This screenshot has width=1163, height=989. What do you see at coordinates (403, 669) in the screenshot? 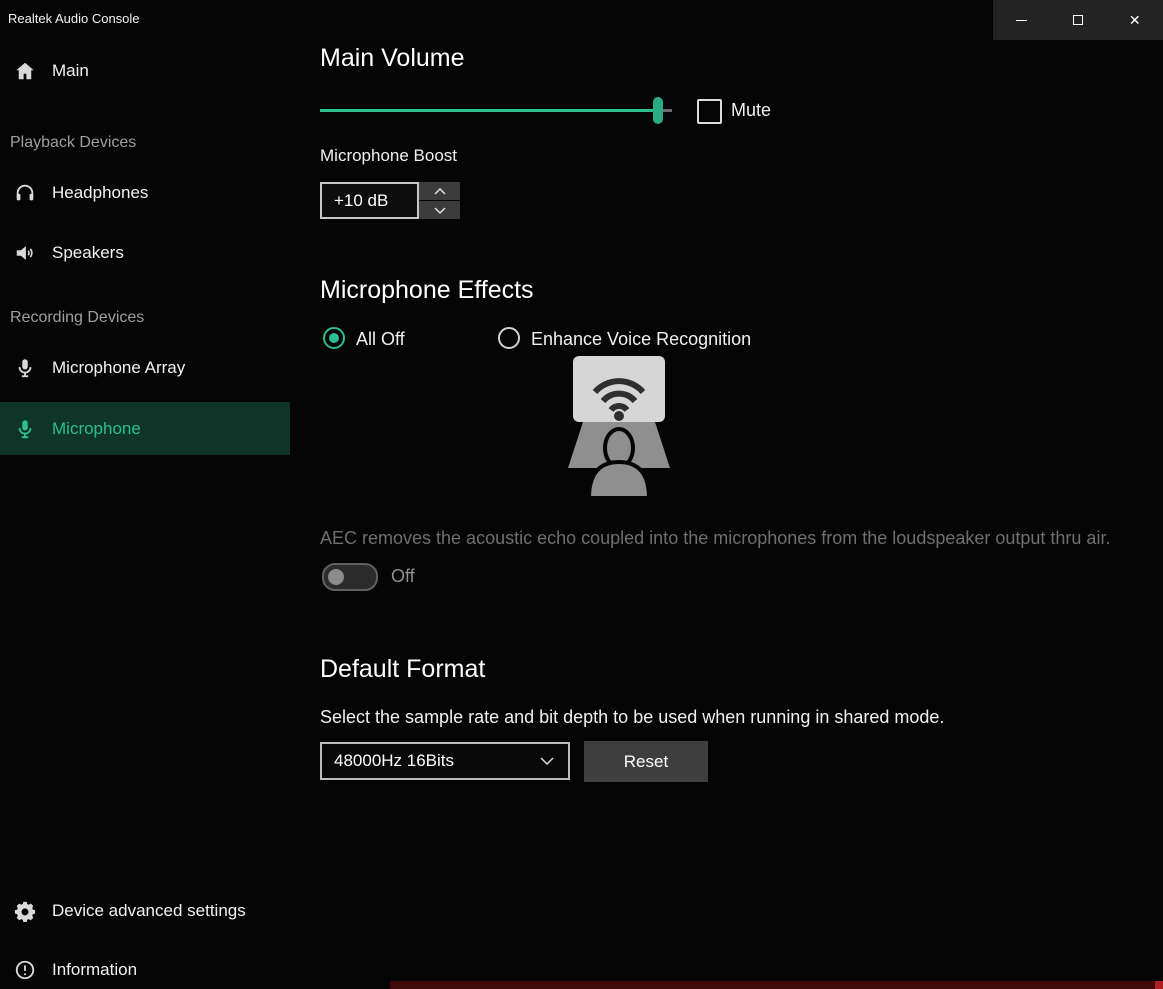
I see `default-format-title: Default Format` at bounding box center [403, 669].